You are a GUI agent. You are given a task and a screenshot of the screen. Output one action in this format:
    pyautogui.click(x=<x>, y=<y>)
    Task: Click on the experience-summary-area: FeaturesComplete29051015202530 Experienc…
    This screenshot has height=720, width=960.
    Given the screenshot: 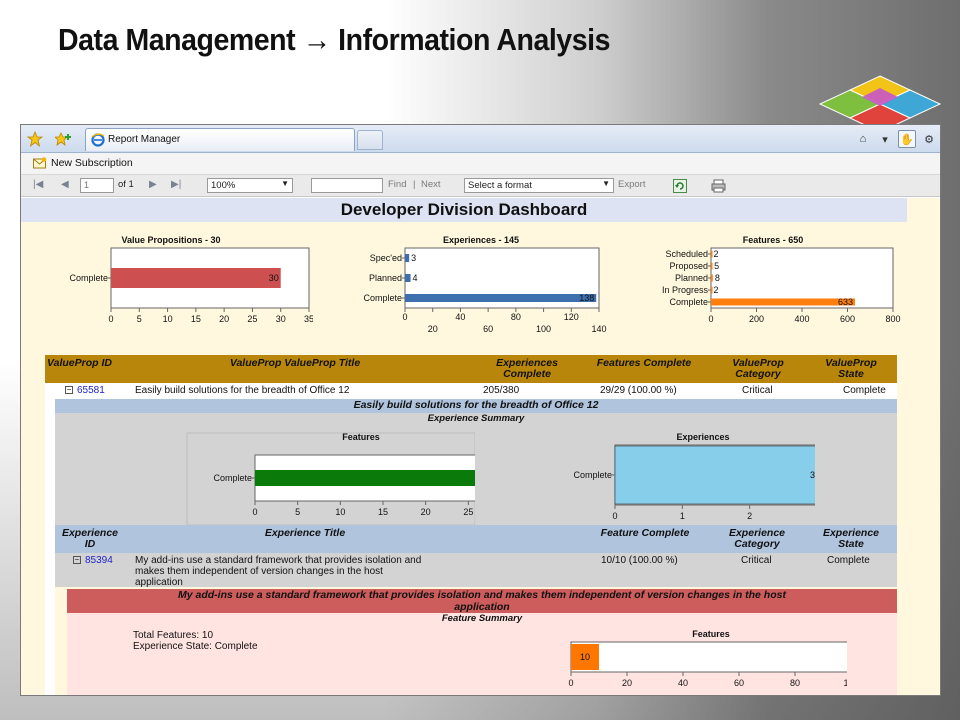 What is the action you would take?
    pyautogui.click(x=476, y=476)
    